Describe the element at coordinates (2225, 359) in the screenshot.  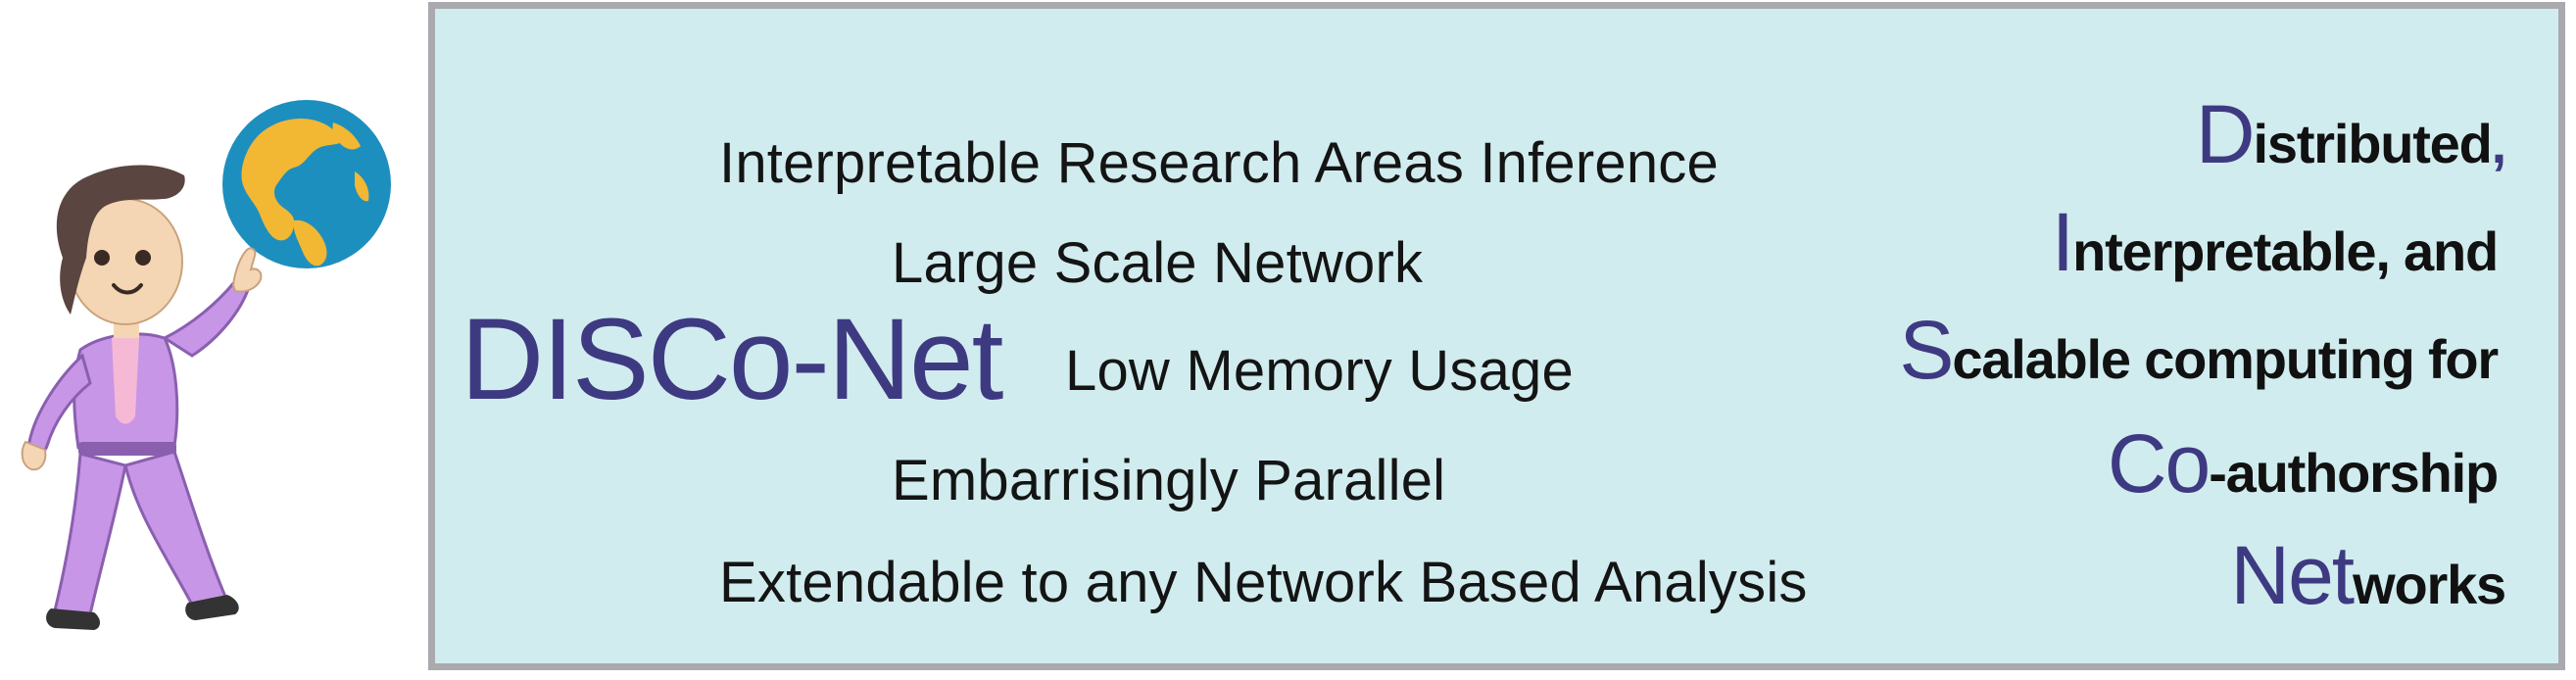
I see `acronym-rest: calable computing for` at that location.